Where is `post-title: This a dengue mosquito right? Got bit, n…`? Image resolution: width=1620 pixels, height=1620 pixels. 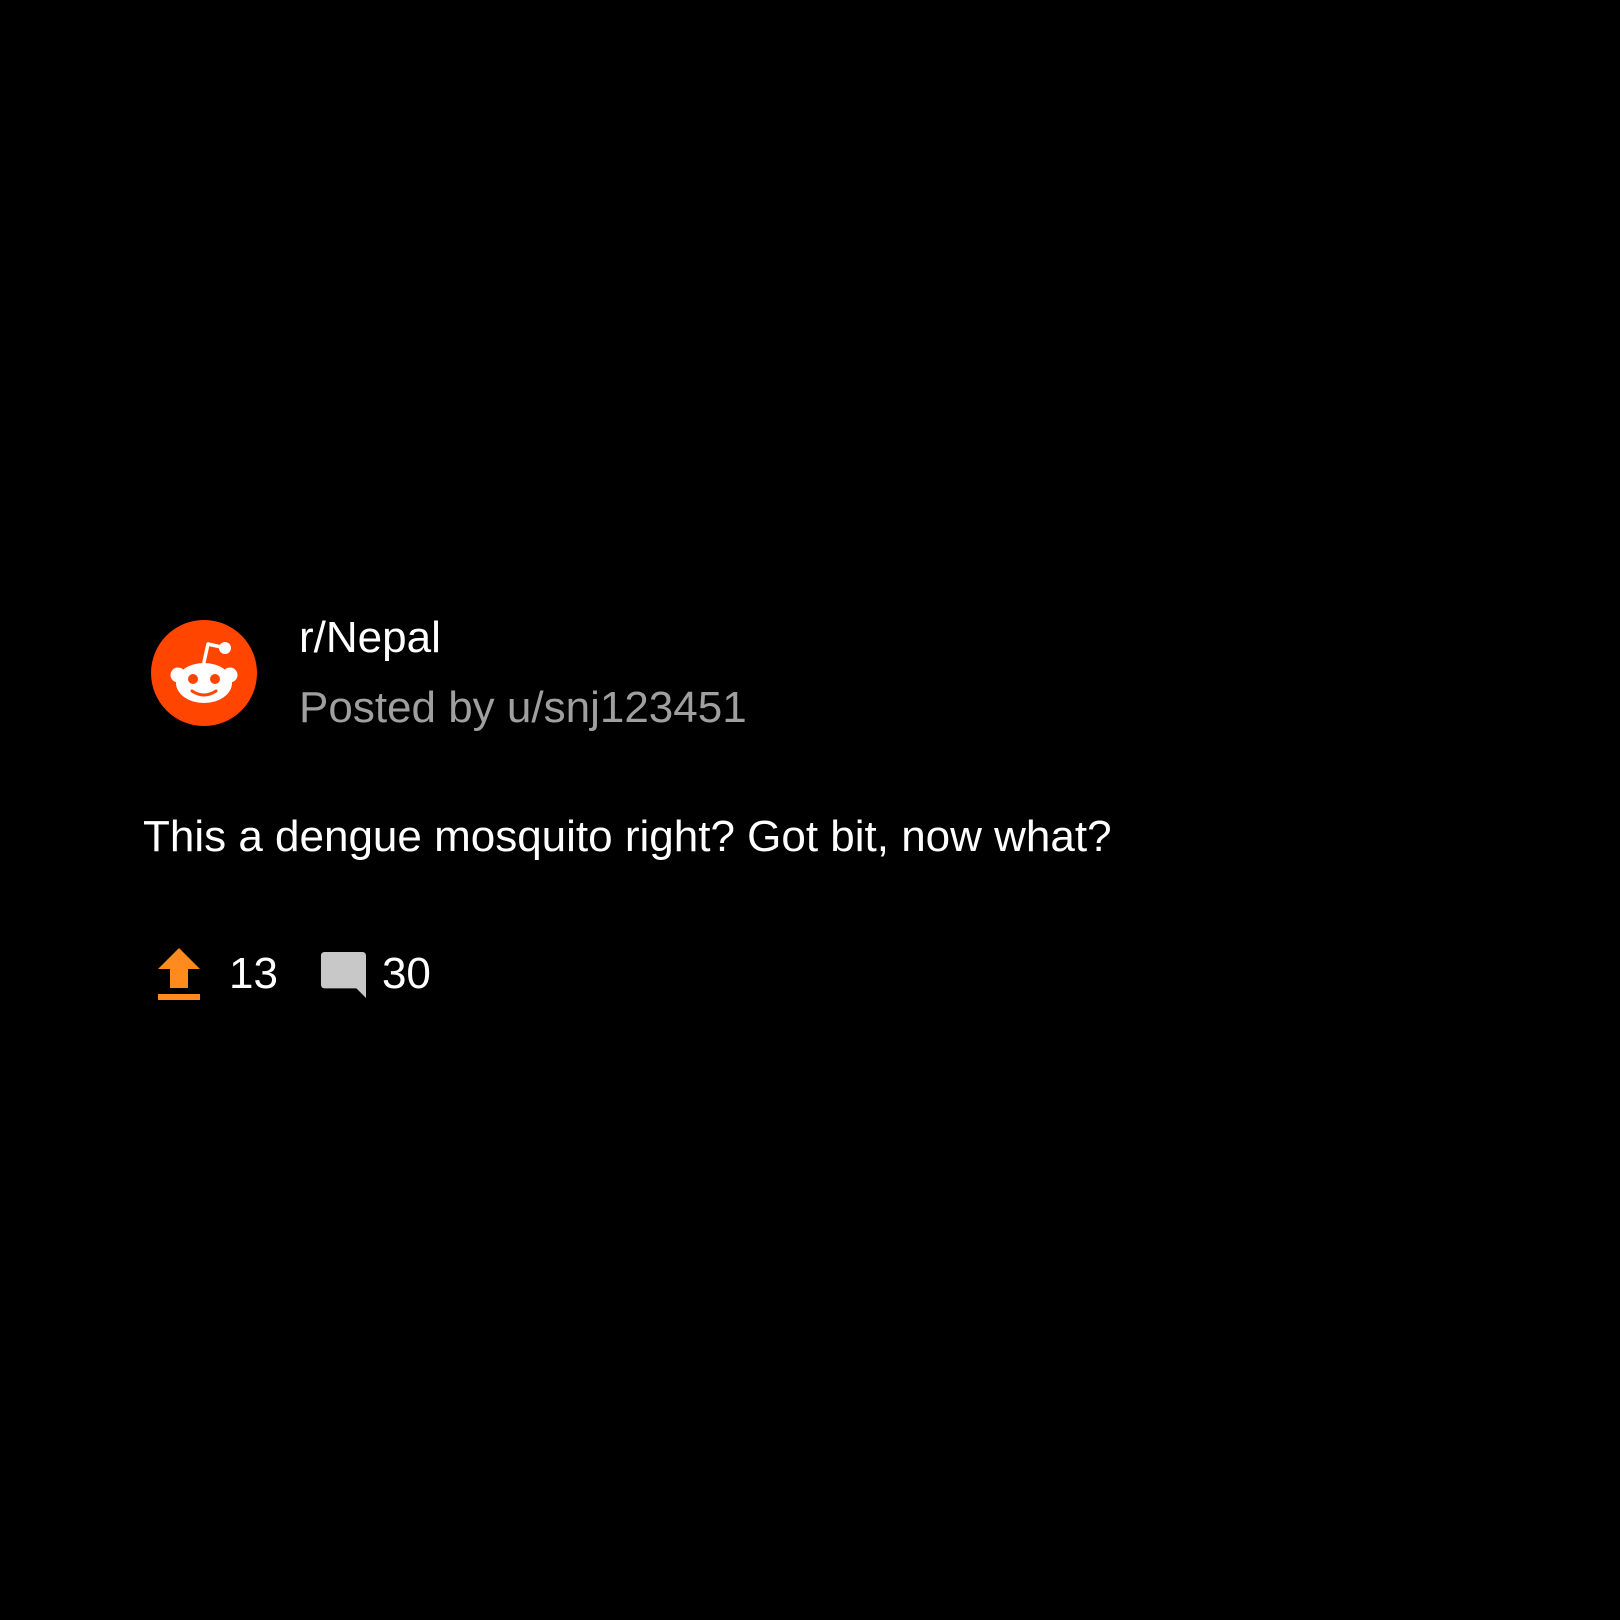 post-title: This a dengue mosquito right? Got bit, n… is located at coordinates (627, 837).